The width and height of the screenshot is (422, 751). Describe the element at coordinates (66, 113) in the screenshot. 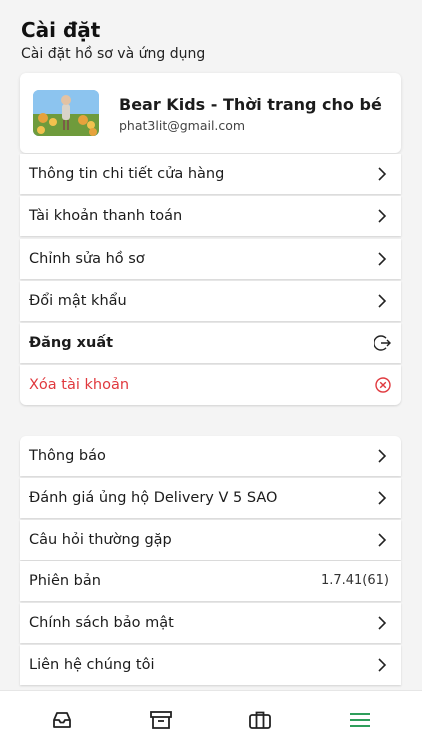

I see `avatar` at that location.